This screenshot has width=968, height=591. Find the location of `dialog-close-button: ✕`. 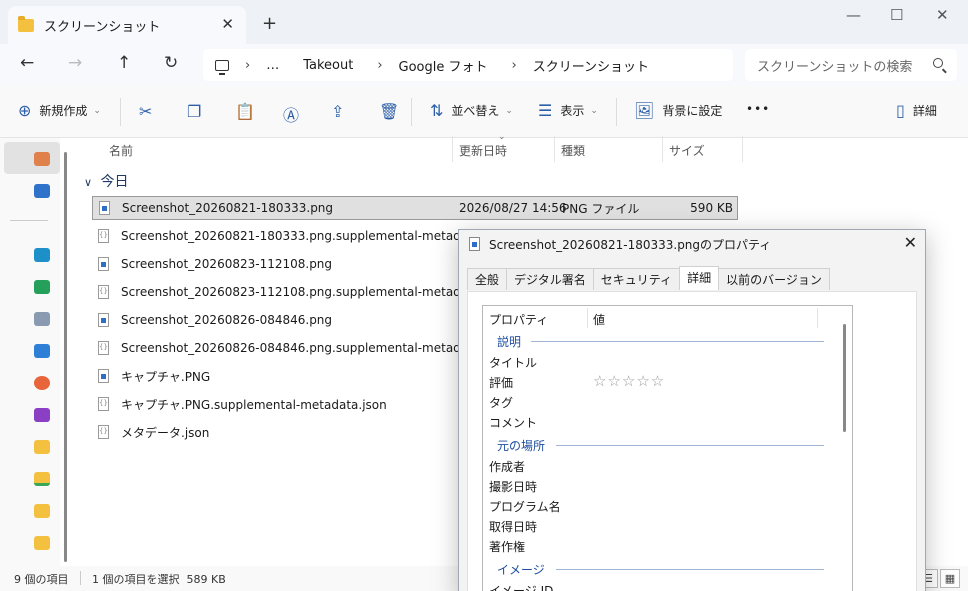

dialog-close-button: ✕ is located at coordinates (910, 242).